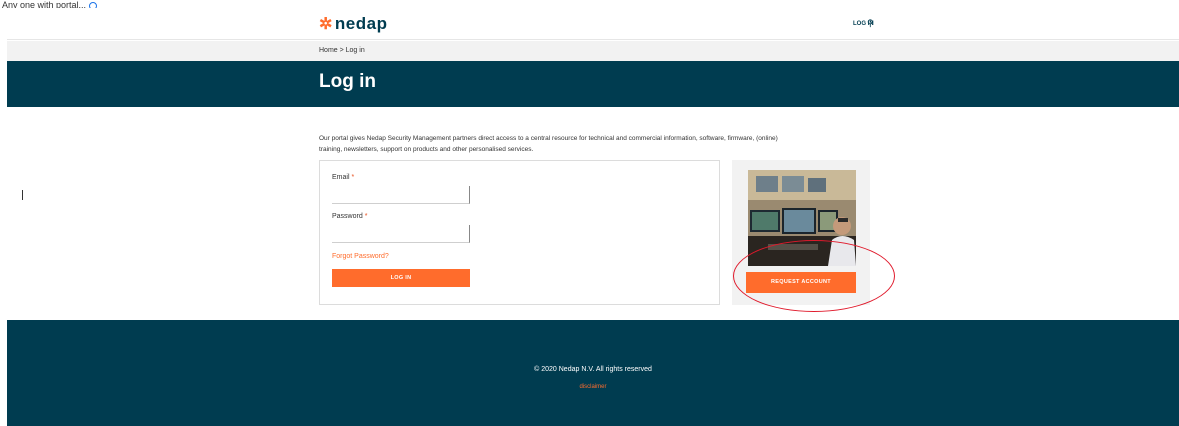 The image size is (1179, 426). What do you see at coordinates (593, 84) in the screenshot?
I see `hero-banner: Log in` at bounding box center [593, 84].